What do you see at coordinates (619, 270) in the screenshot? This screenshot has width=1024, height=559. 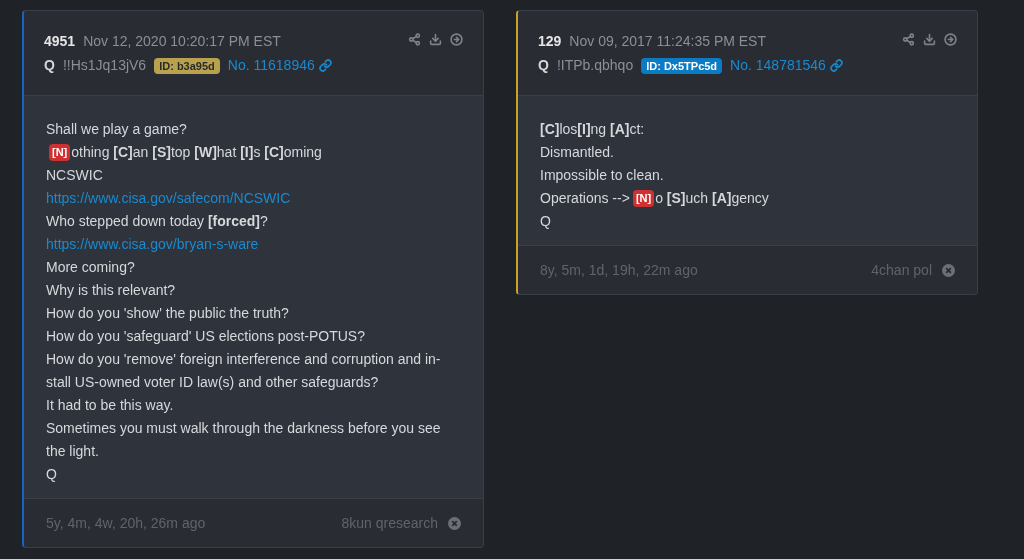 I see `post-age: 8y, 5m, 1d, 19h, 22m ago` at bounding box center [619, 270].